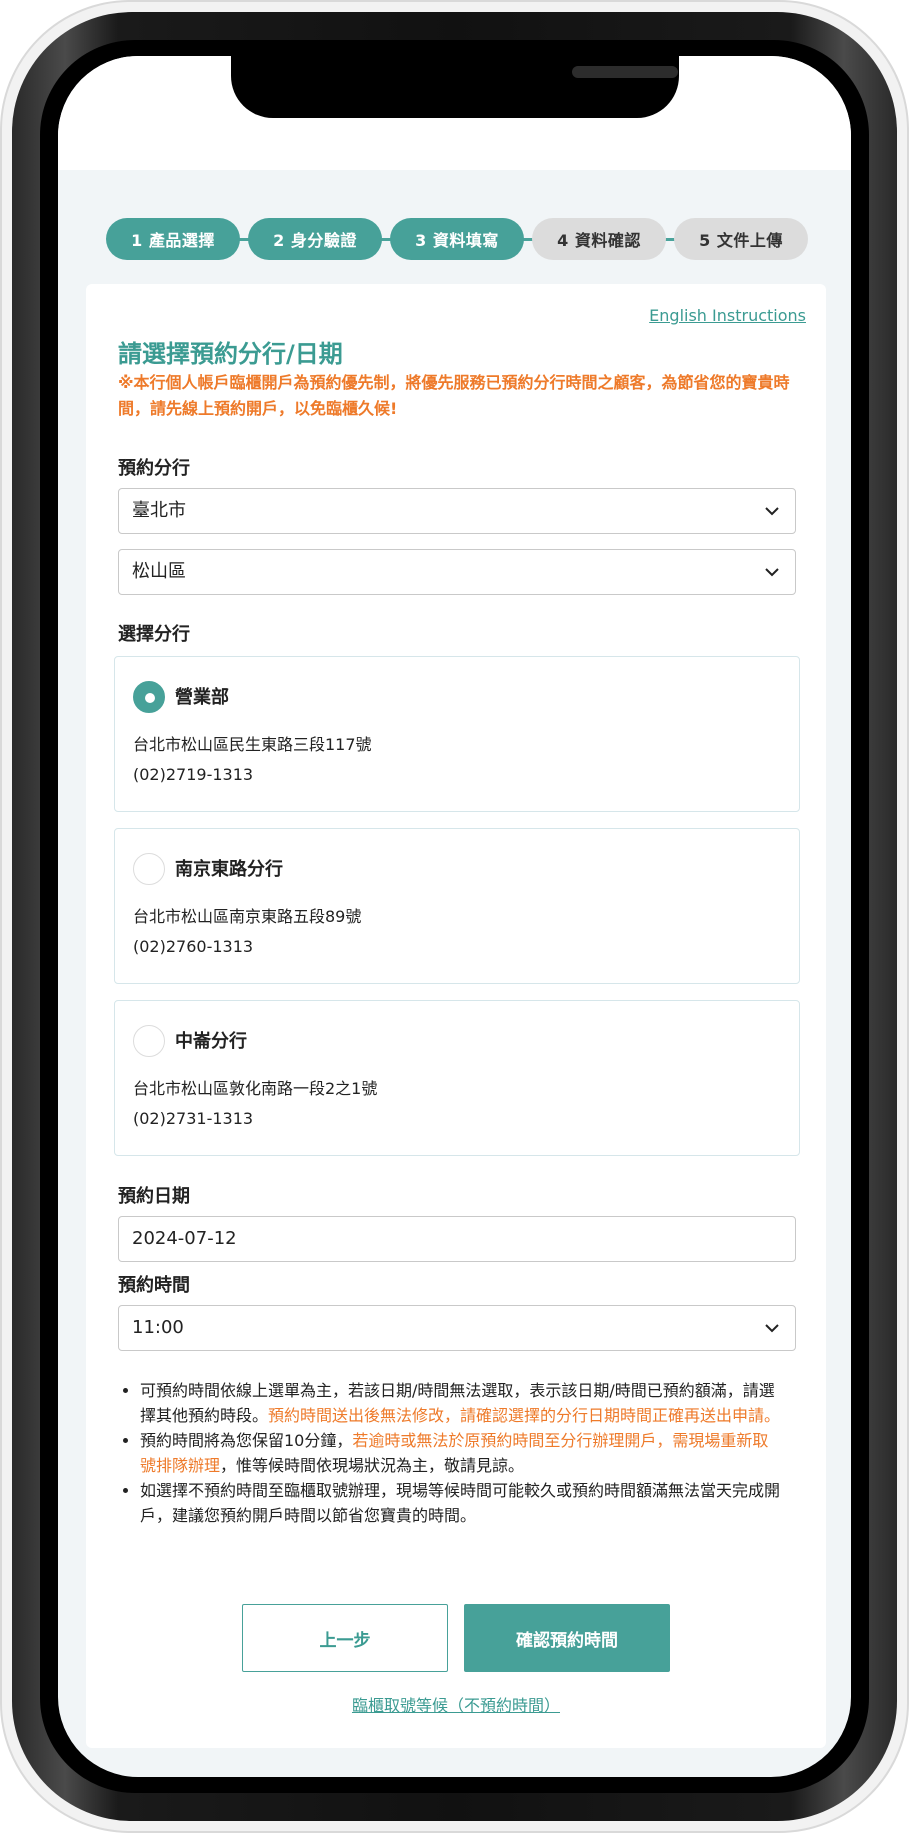 The width and height of the screenshot is (909, 1833). What do you see at coordinates (457, 1078) in the screenshot?
I see `branch-option: 中崙分行 台北市松山區敦化南路一段2之1號 (02)2731-1313` at bounding box center [457, 1078].